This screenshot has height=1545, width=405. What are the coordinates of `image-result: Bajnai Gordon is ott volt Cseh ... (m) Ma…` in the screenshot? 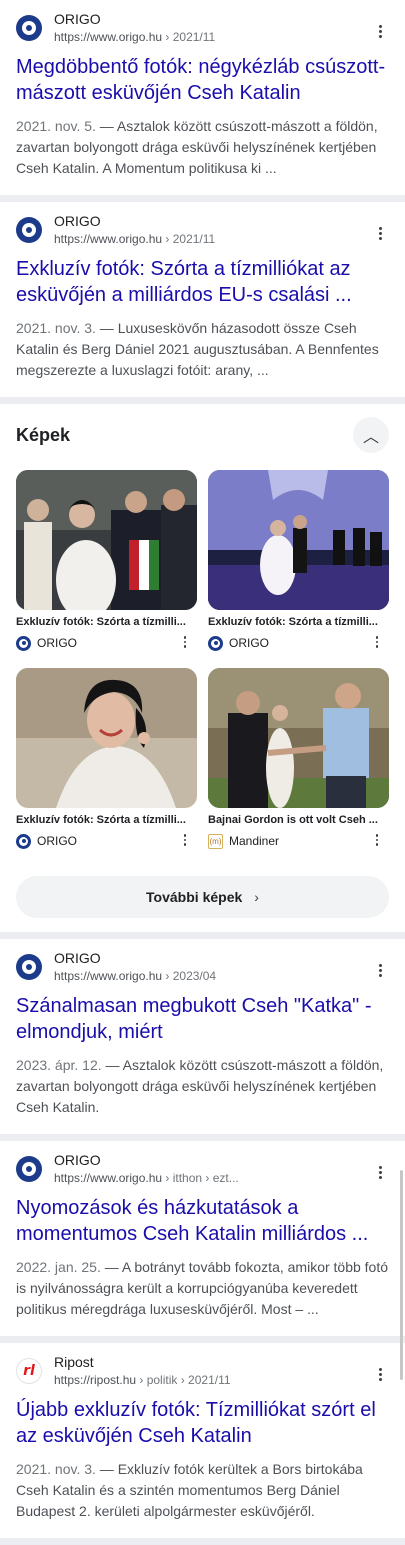 It's located at (298, 759).